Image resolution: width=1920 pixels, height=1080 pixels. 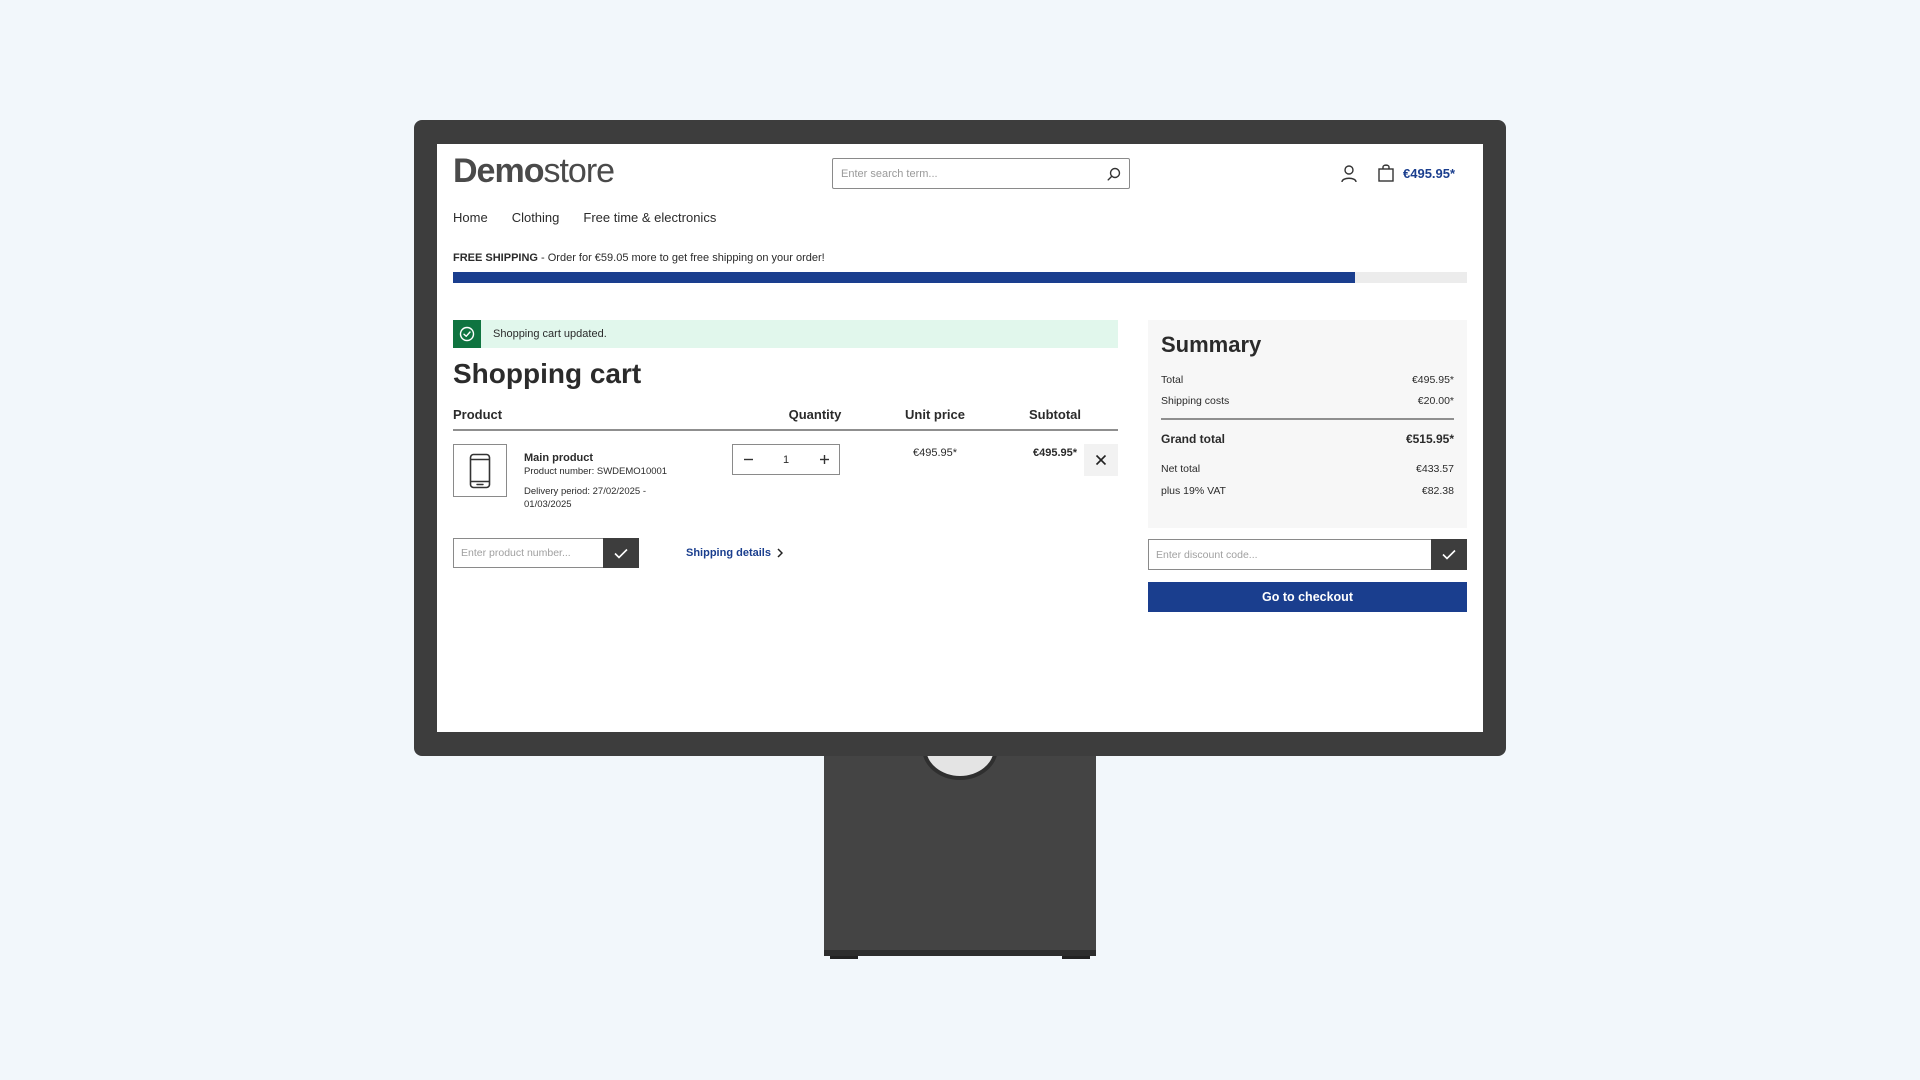 I want to click on summary-total-value: €495.95*, so click(x=1432, y=380).